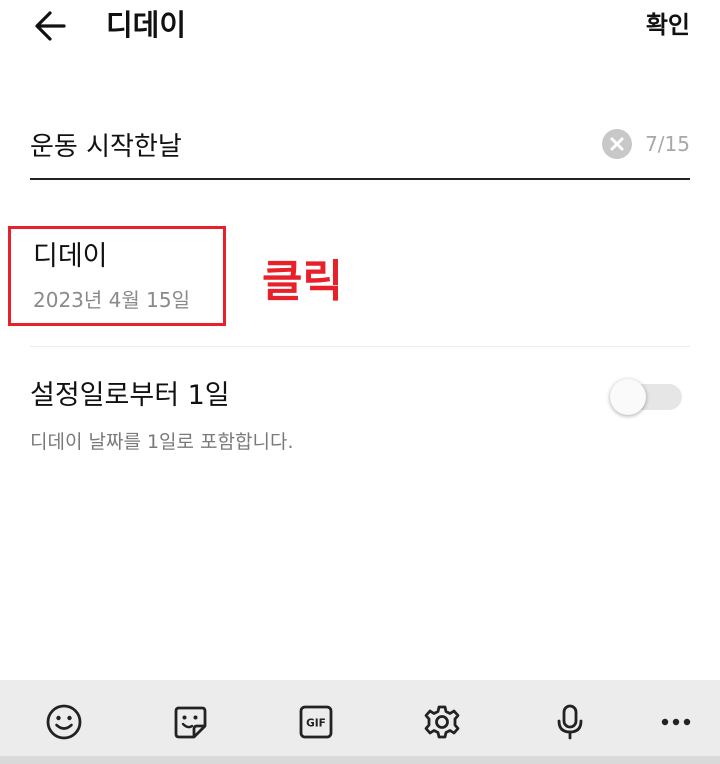  Describe the element at coordinates (111, 300) in the screenshot. I see `dday-date-value: 2023년 4월 15일` at that location.